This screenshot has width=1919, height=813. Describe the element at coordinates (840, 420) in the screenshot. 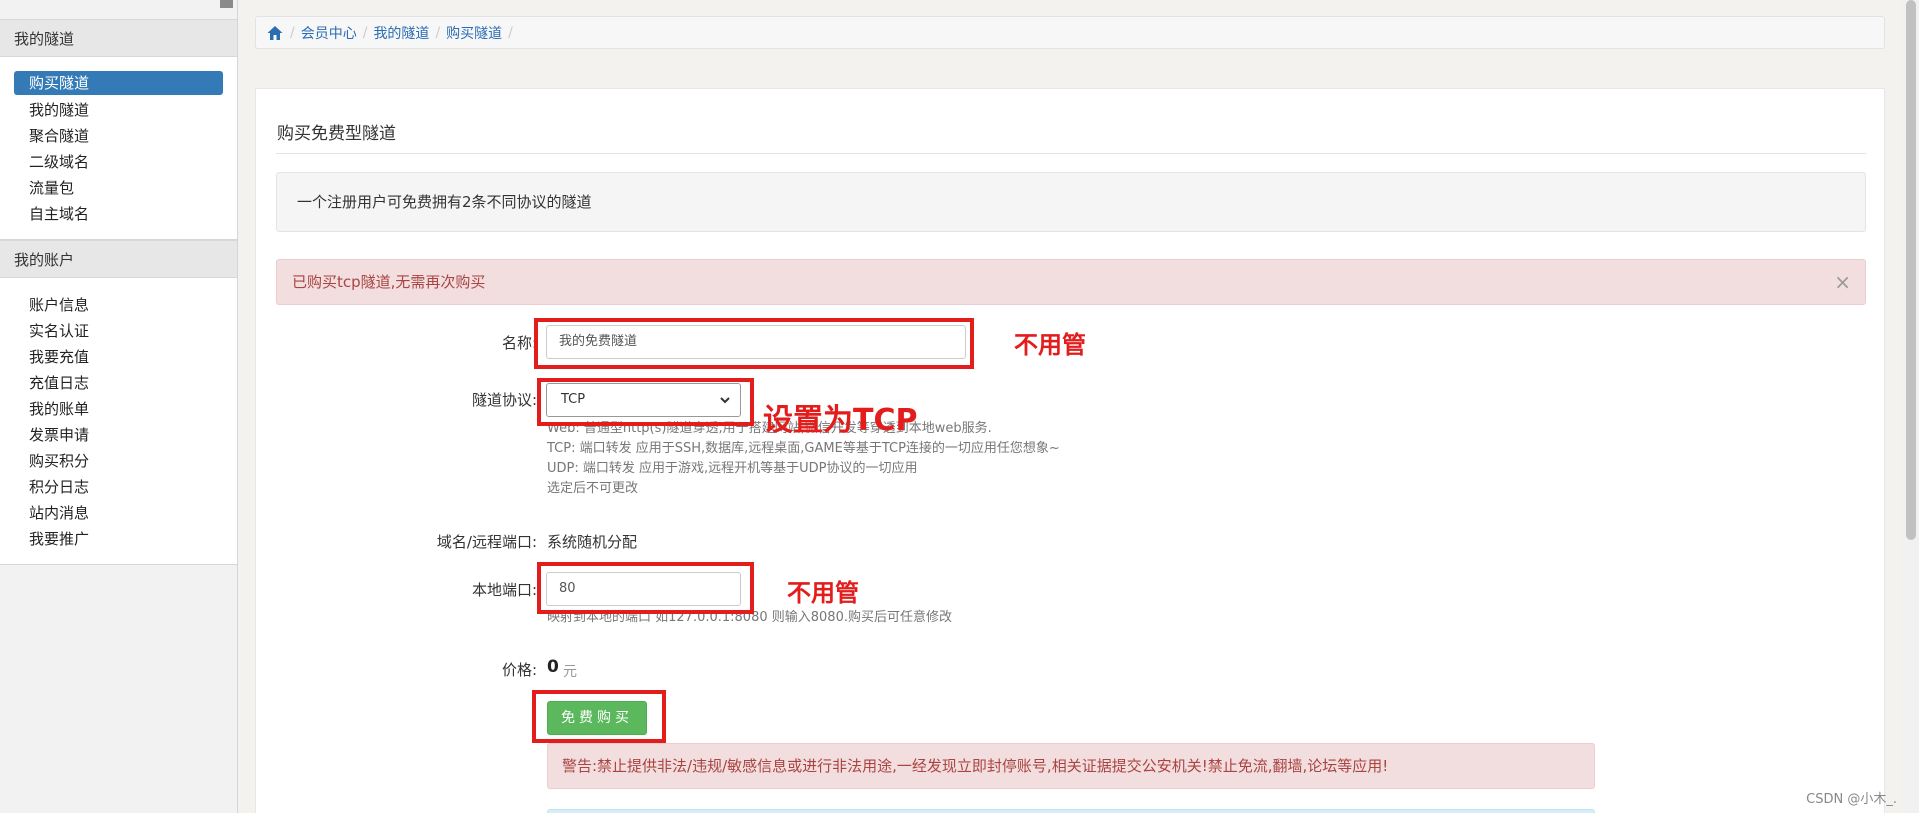

I see `annotation-protocol-note: 设置为TCP` at that location.